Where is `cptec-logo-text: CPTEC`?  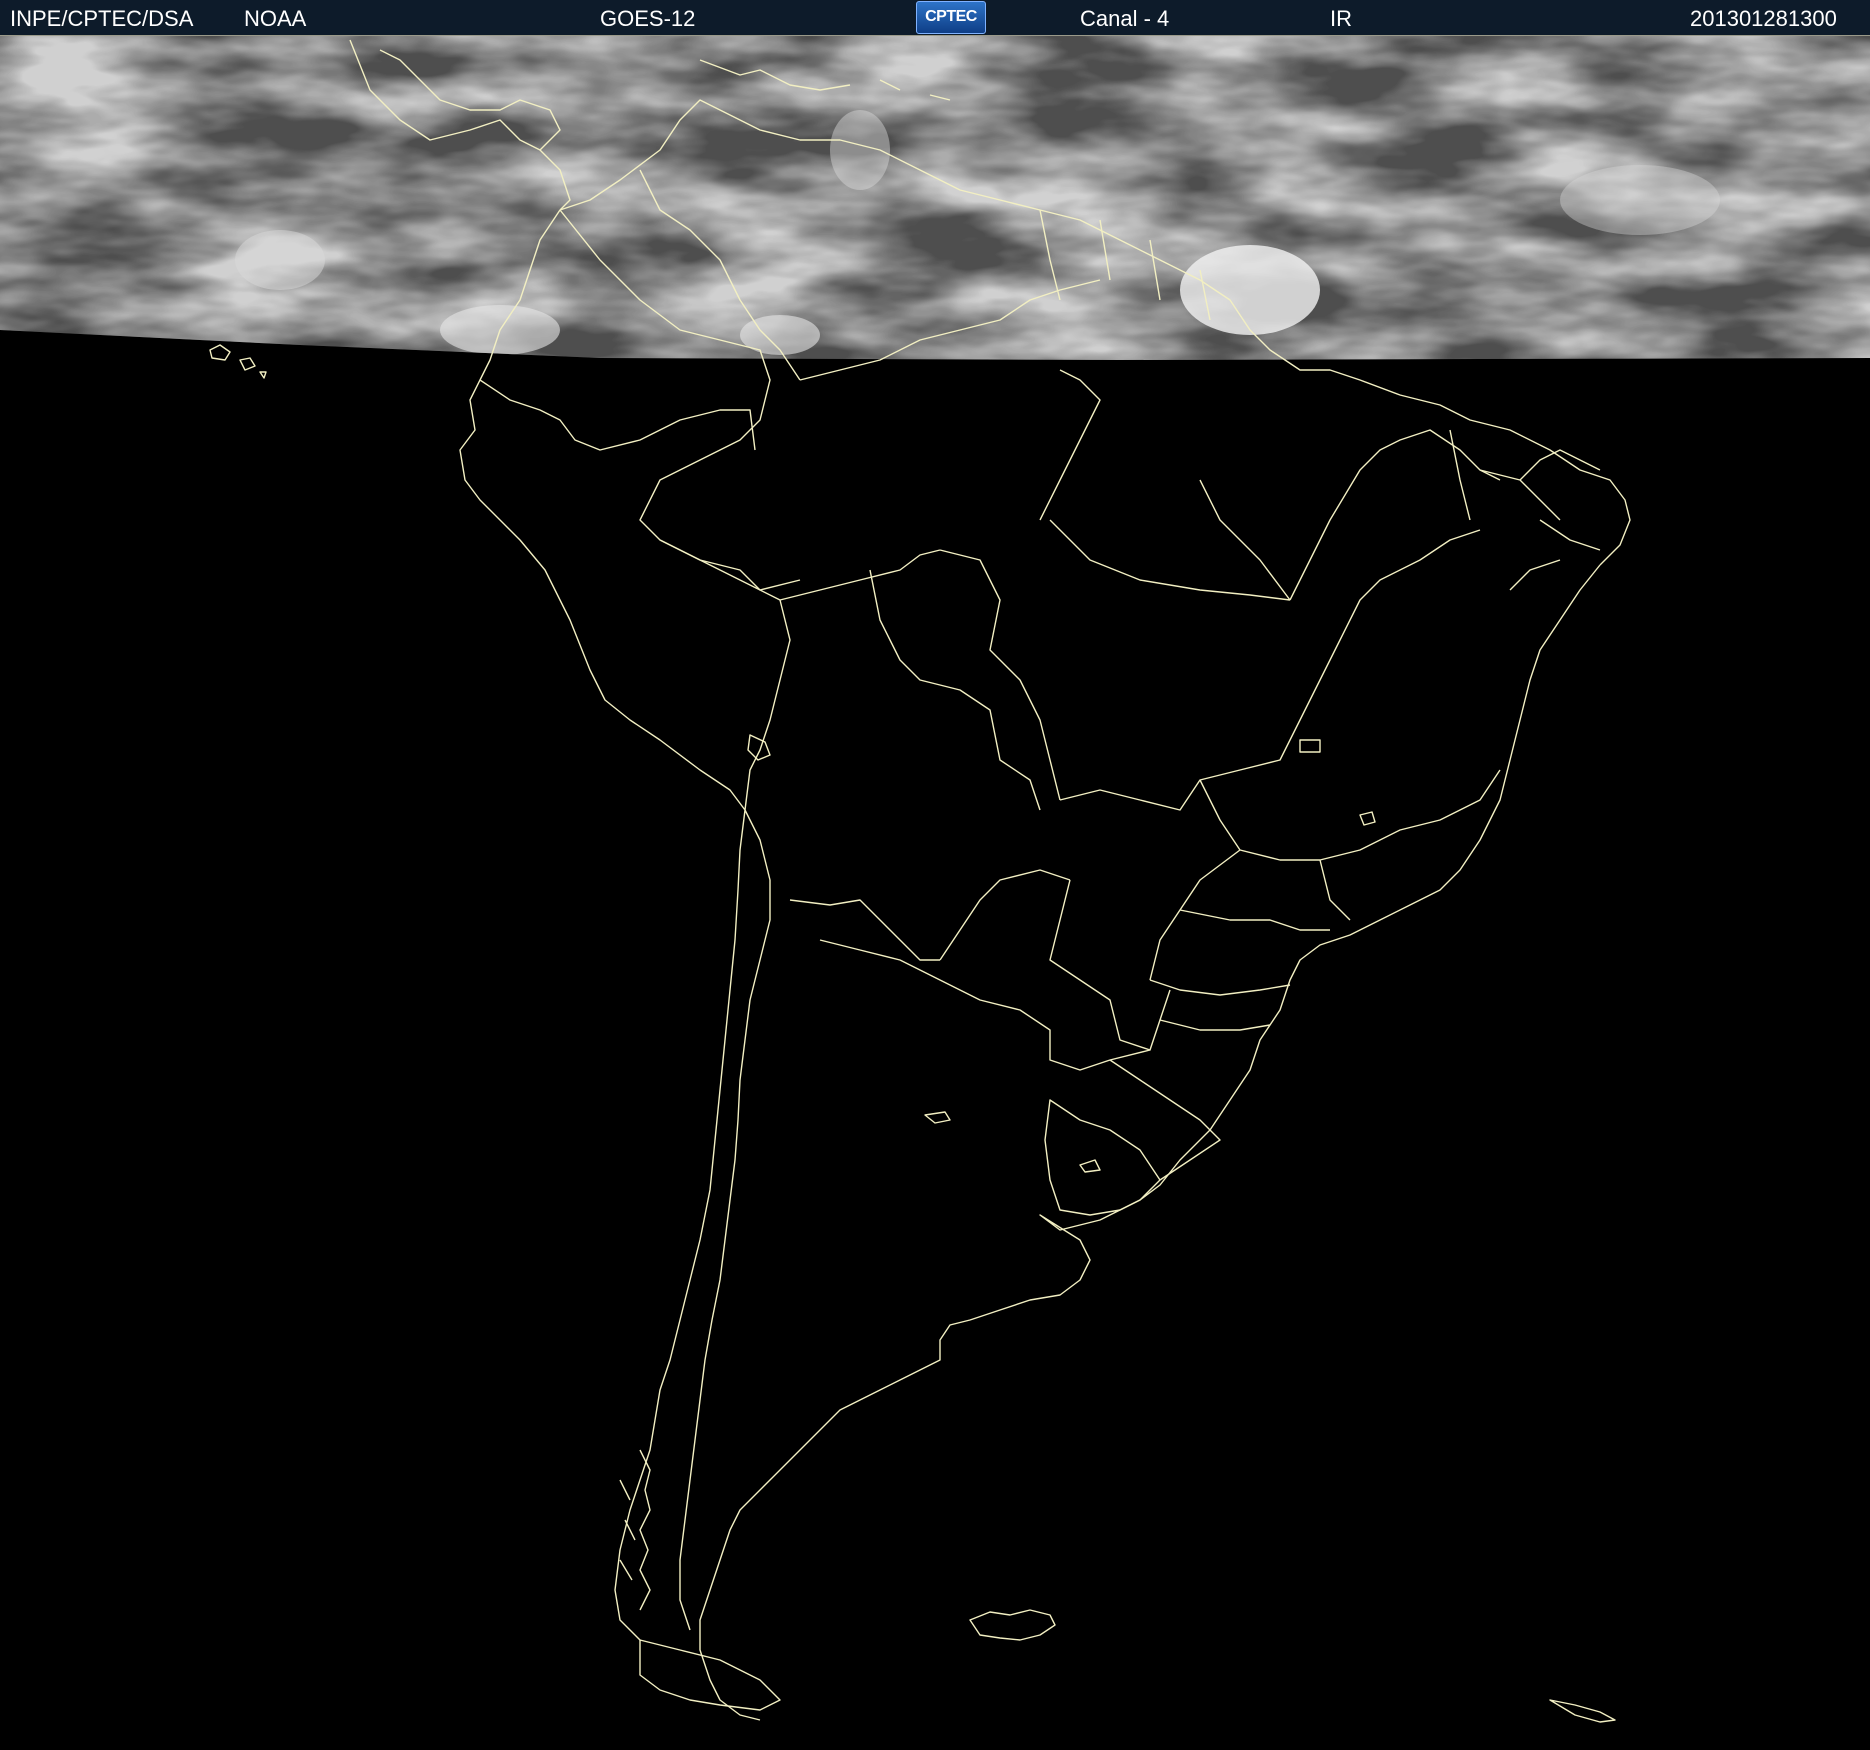
cptec-logo-text: CPTEC is located at coordinates (951, 16).